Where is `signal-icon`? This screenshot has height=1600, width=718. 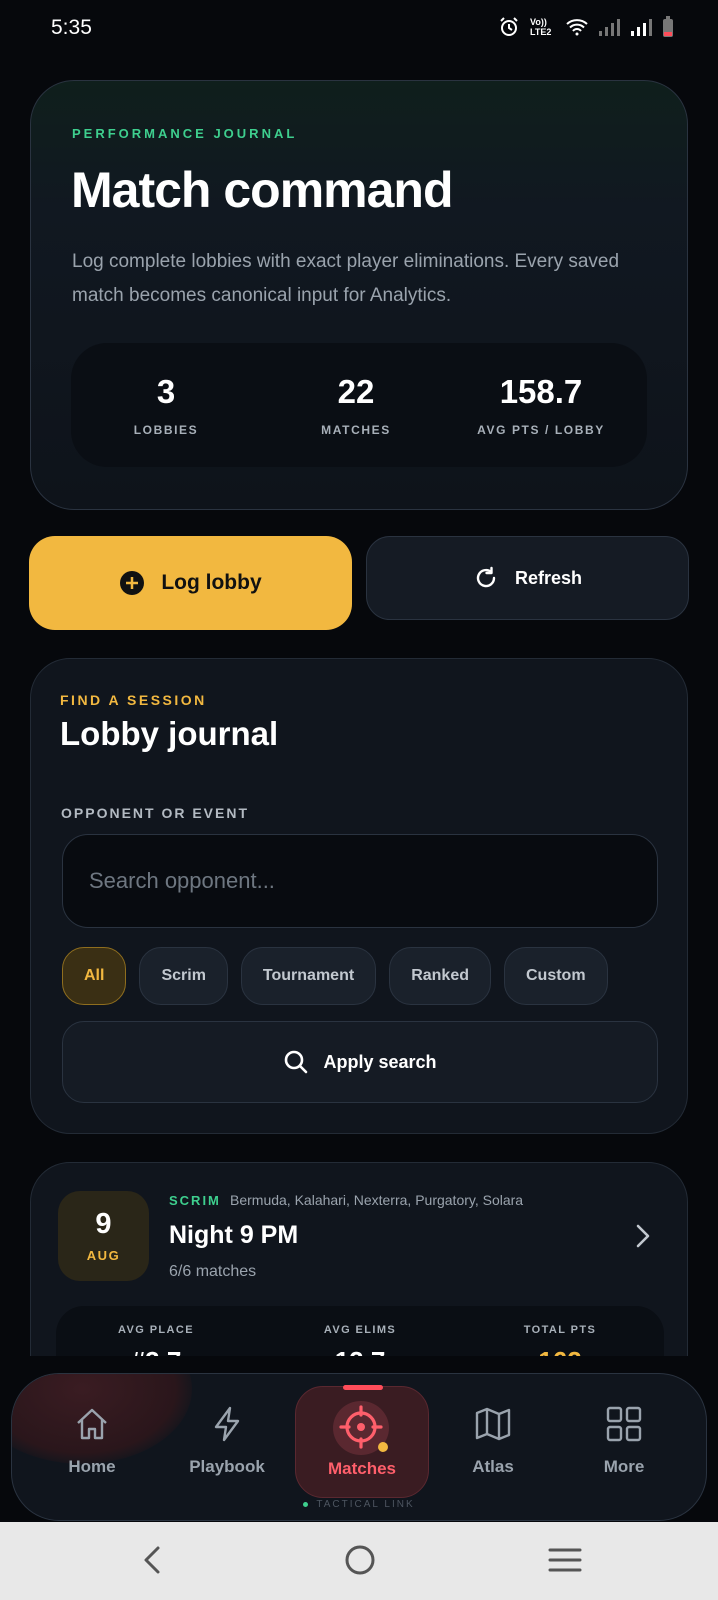 signal-icon is located at coordinates (641, 27).